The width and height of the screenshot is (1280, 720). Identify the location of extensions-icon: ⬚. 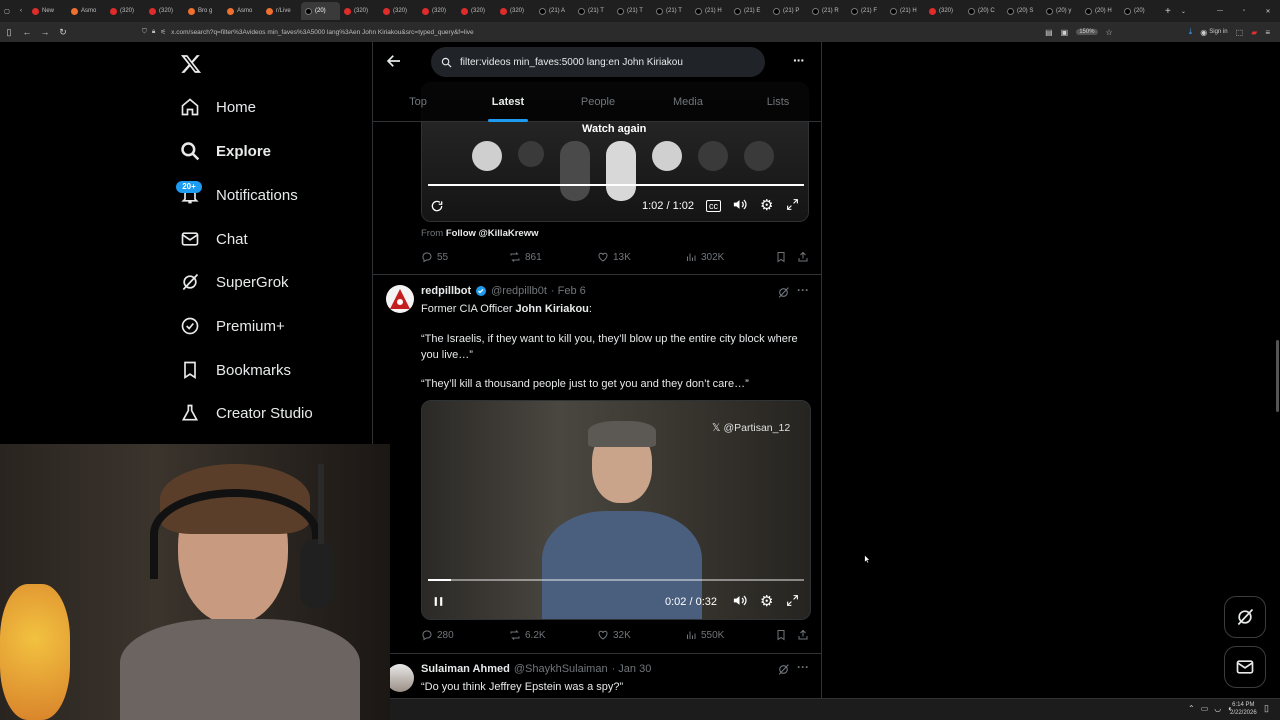
(1240, 32).